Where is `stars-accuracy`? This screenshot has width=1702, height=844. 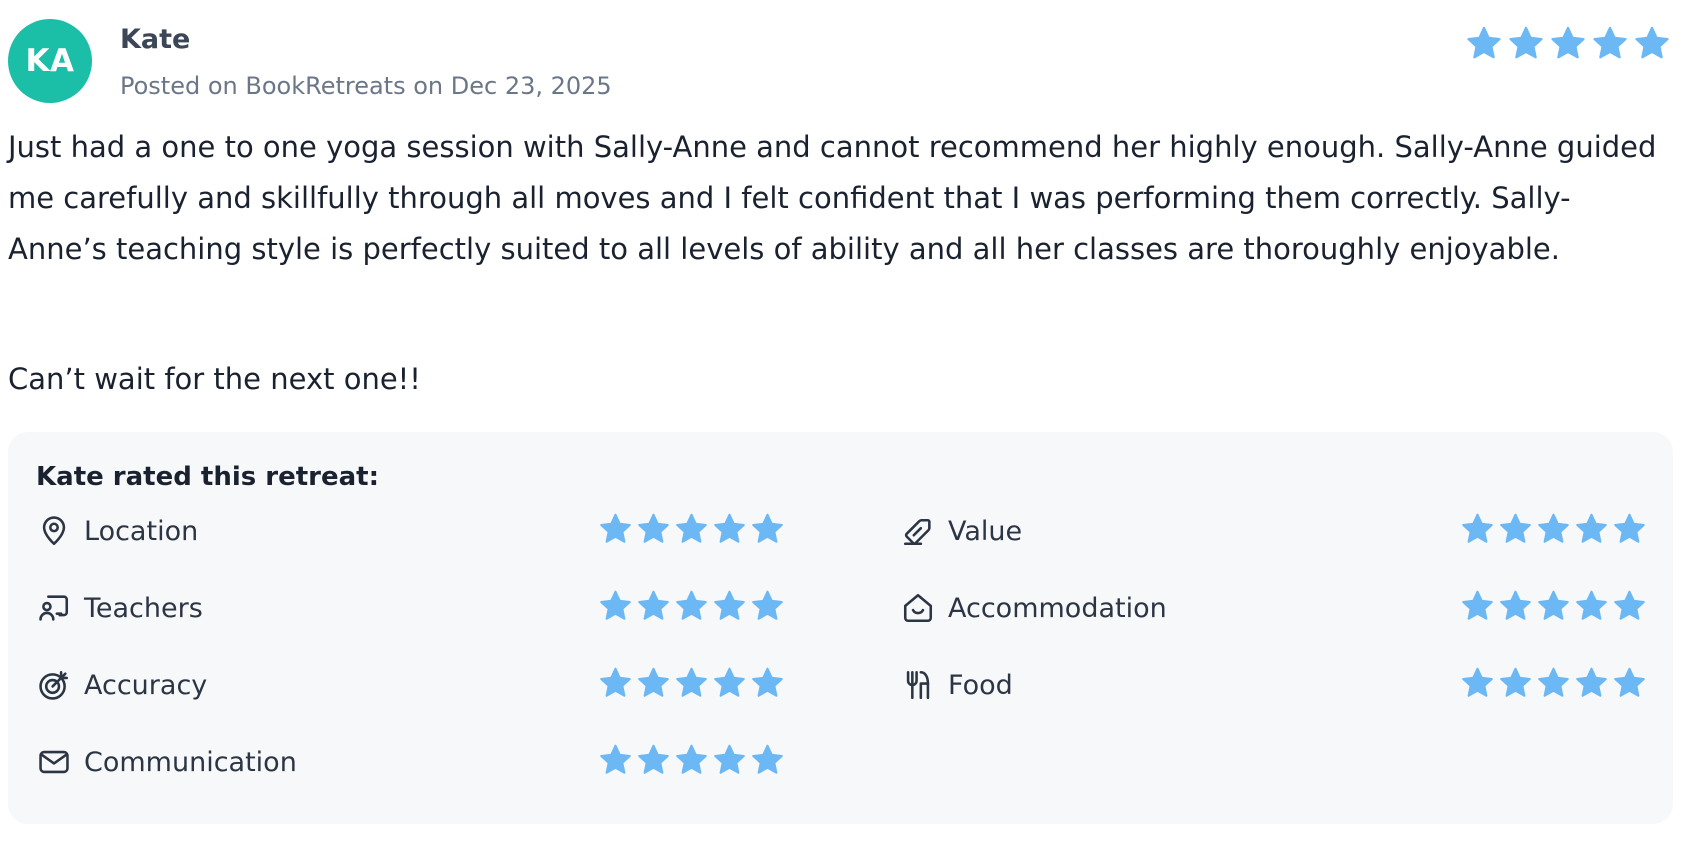
stars-accuracy is located at coordinates (691, 683).